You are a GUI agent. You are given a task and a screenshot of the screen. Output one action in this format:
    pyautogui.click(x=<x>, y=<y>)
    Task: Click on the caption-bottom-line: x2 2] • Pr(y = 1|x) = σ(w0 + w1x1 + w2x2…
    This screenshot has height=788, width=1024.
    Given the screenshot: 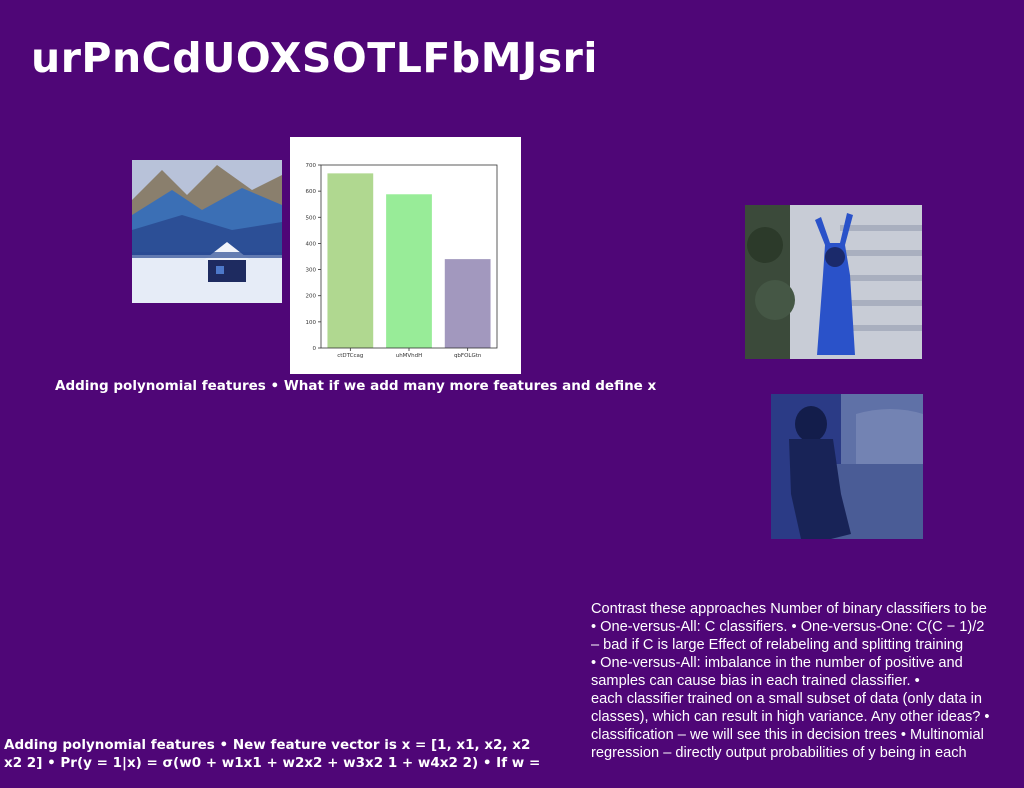 What is the action you would take?
    pyautogui.click(x=272, y=763)
    